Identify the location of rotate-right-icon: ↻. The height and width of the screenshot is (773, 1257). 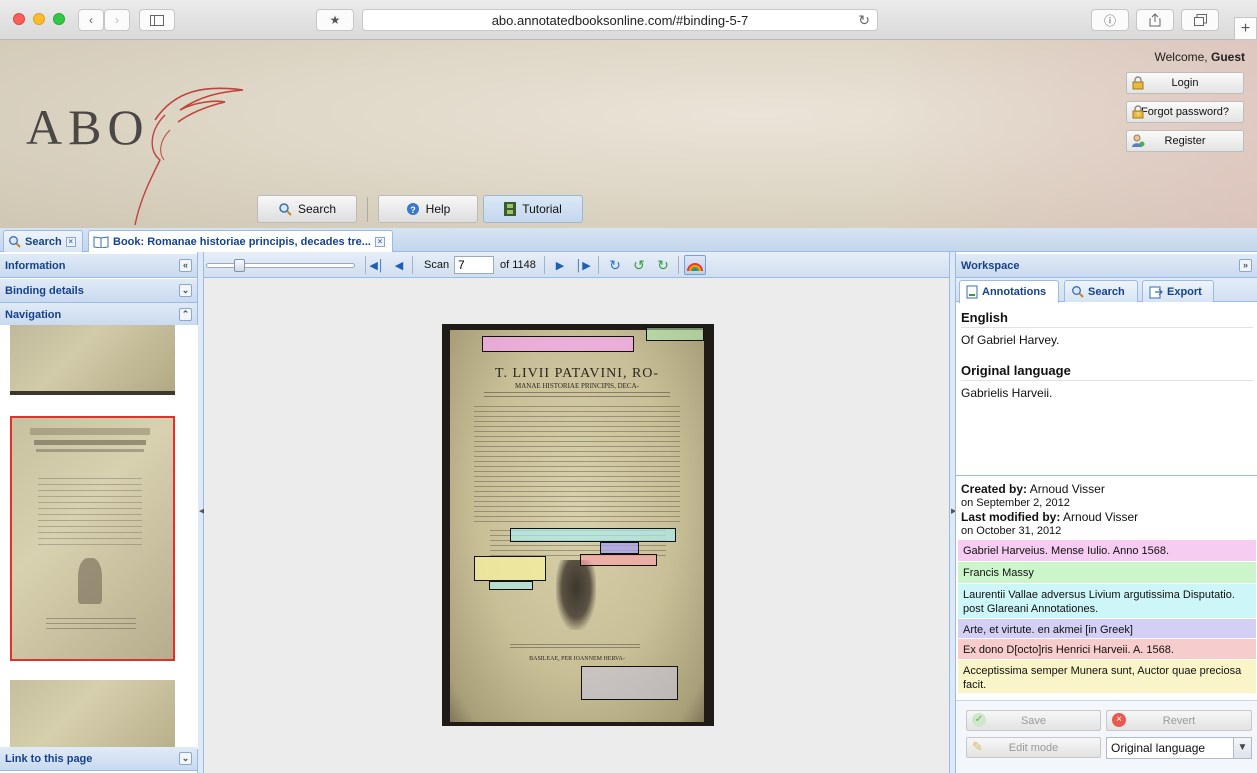
(663, 265).